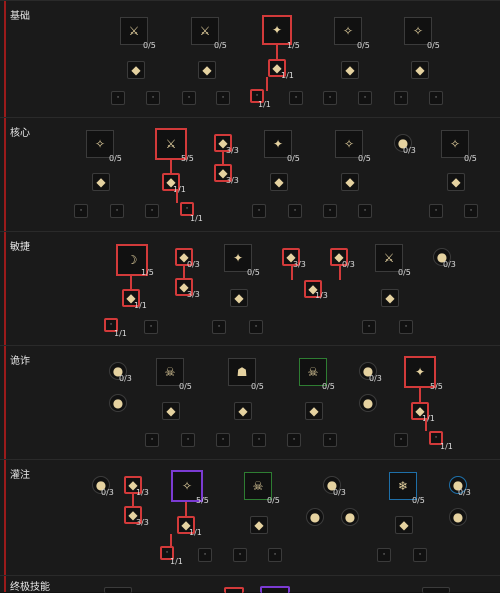 This screenshot has height=593, width=500. I want to click on skill-rank: 5/5, so click(202, 500).